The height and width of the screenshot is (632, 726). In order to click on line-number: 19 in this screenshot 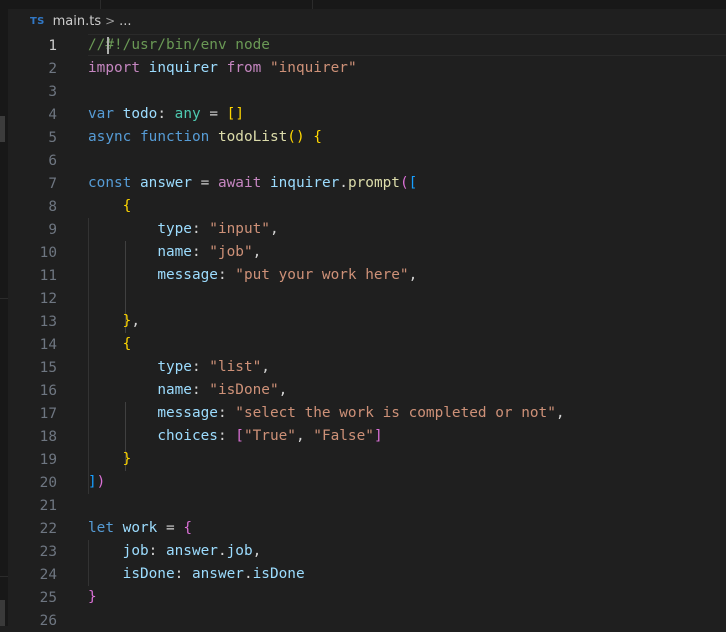, I will do `click(48, 459)`.